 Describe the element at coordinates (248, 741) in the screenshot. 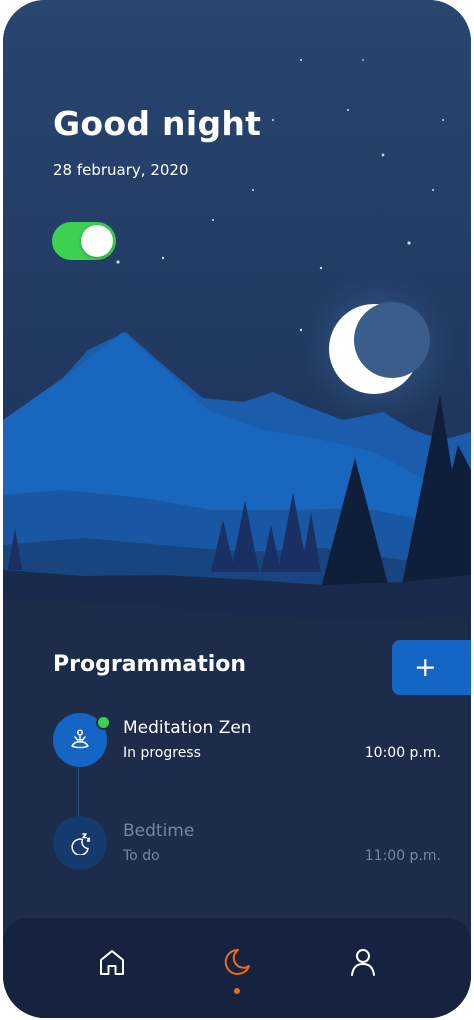

I see `program-item-meditation: Meditation Zen In progress 10:00 p.m.` at that location.